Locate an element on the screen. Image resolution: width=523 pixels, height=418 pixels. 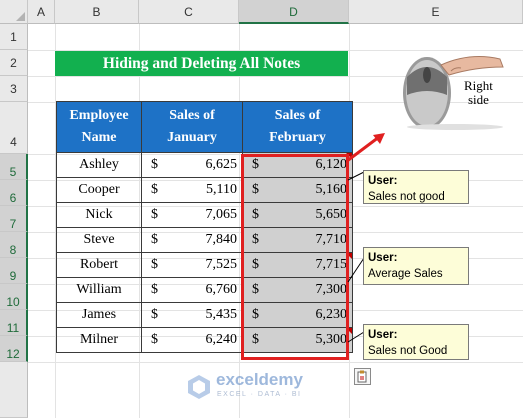
cell-employee-name: Nick is located at coordinates (99, 215).